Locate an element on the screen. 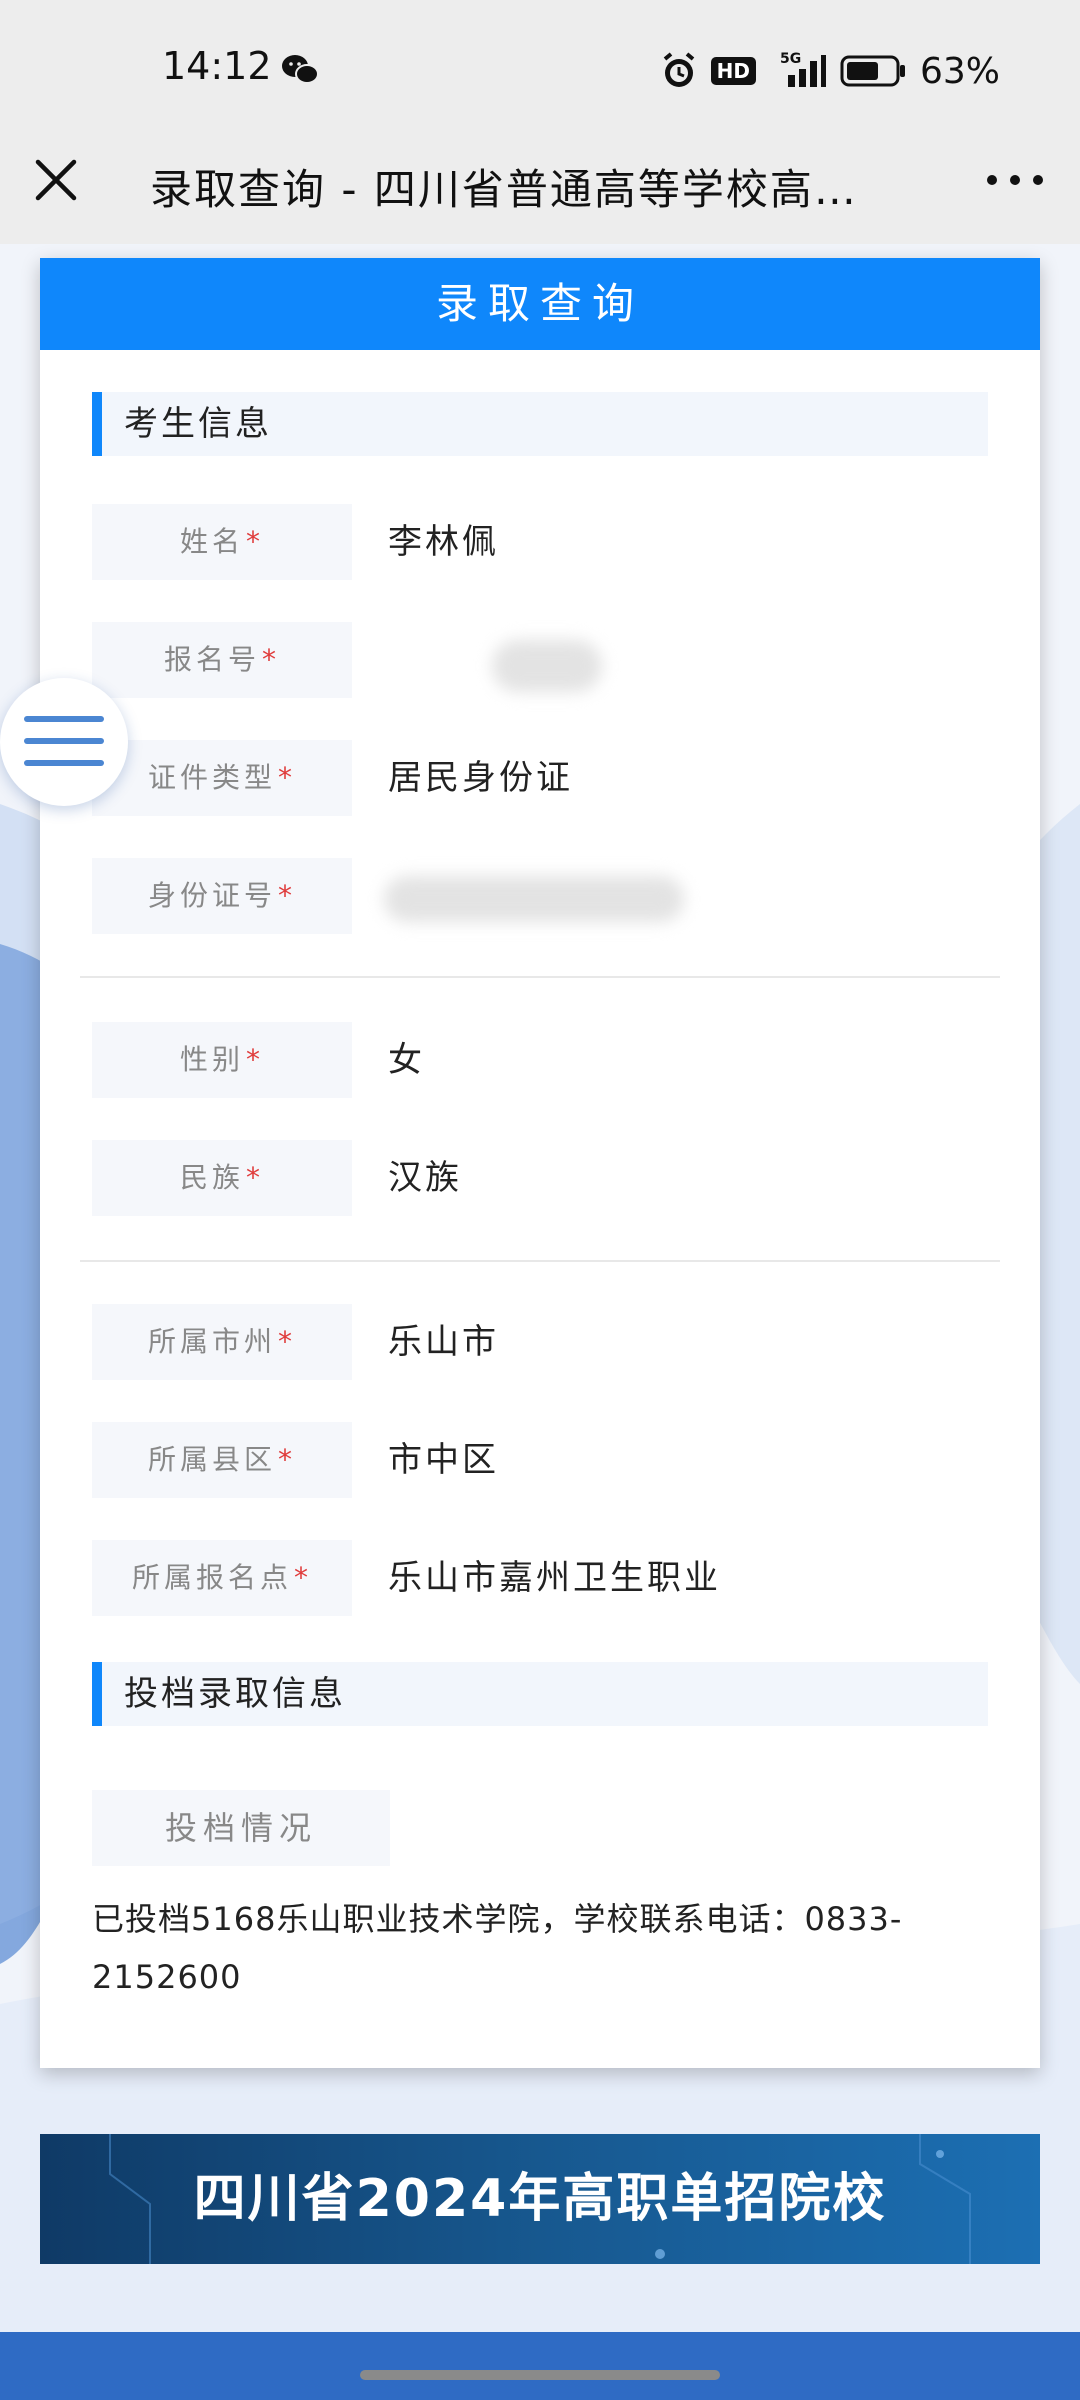  label-district-text: 所属县区 is located at coordinates (211, 1459).